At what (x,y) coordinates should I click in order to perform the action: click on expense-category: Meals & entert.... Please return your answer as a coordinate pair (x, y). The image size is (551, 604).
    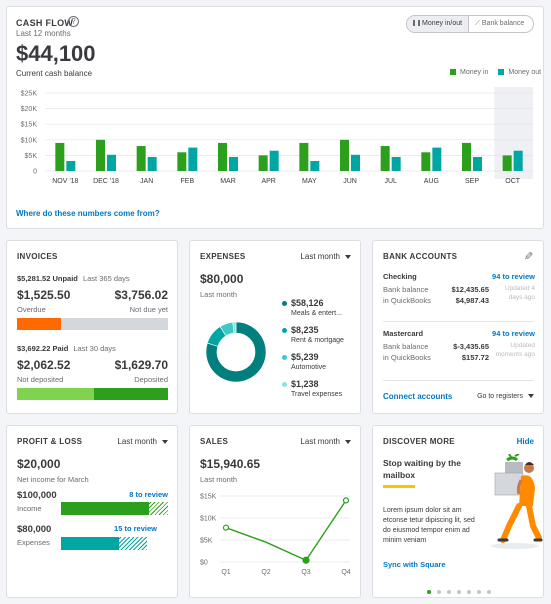
    Looking at the image, I should click on (316, 313).